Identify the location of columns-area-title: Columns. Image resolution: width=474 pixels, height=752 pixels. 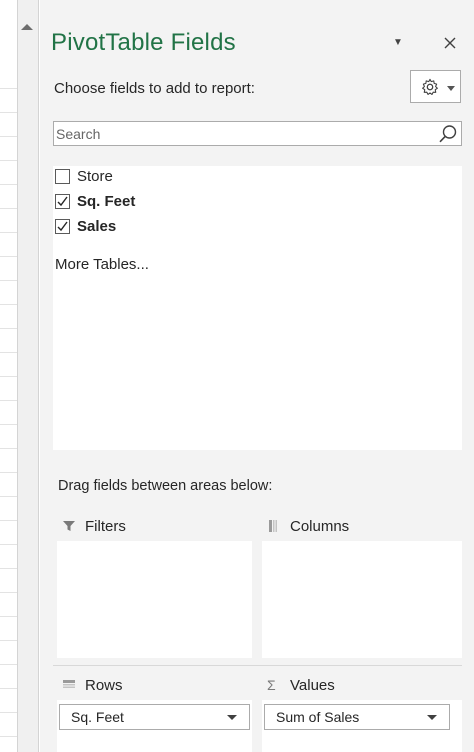
(320, 526).